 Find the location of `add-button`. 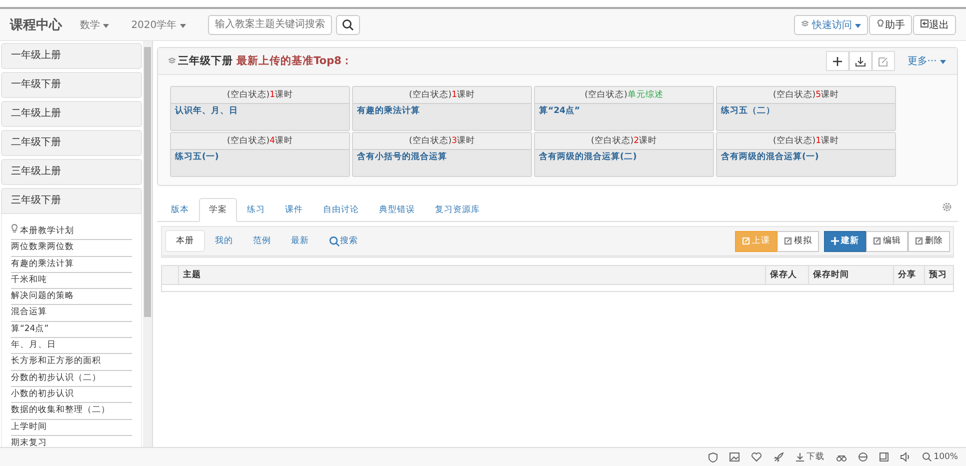

add-button is located at coordinates (838, 61).